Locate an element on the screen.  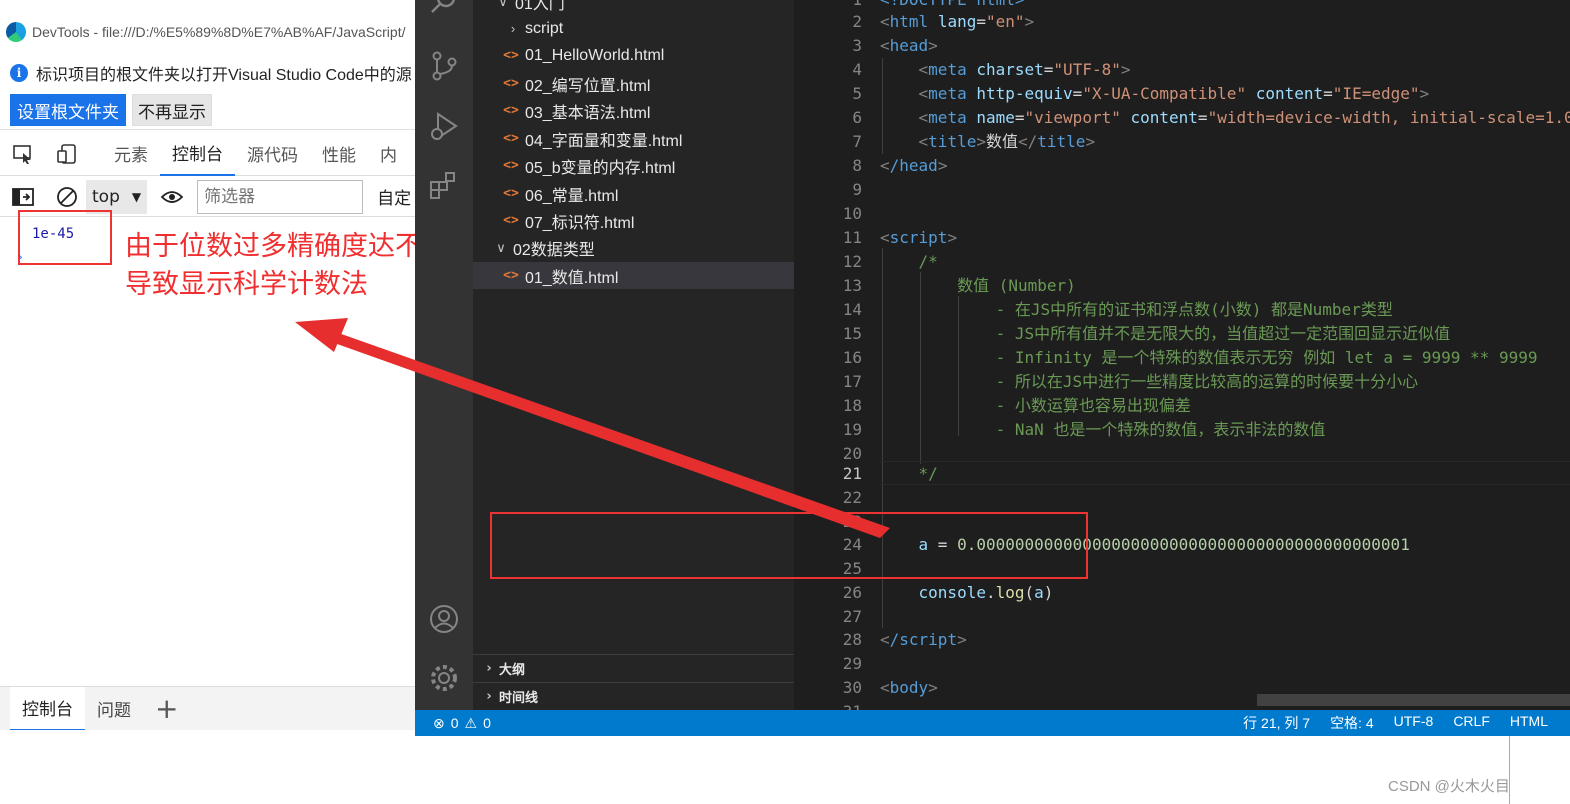
tag: body is located at coordinates (909, 687).